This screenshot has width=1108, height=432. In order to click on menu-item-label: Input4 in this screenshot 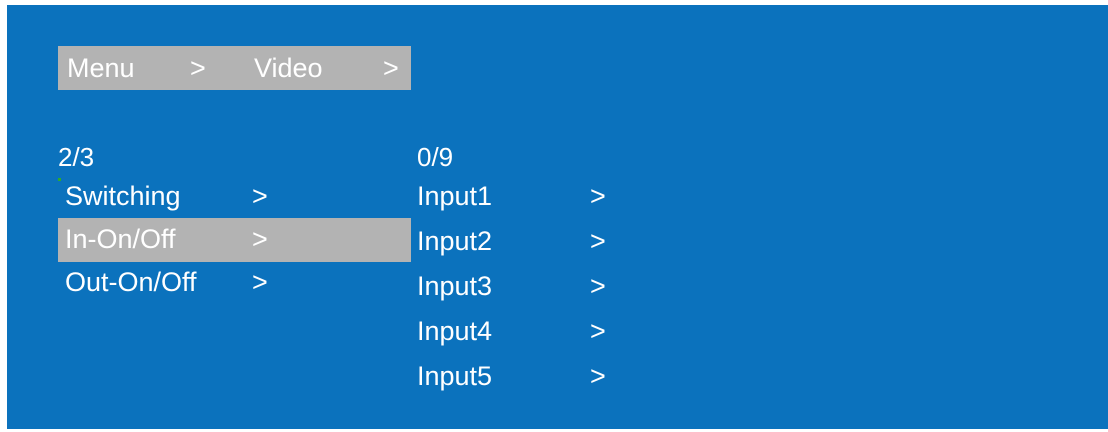, I will do `click(455, 331)`.